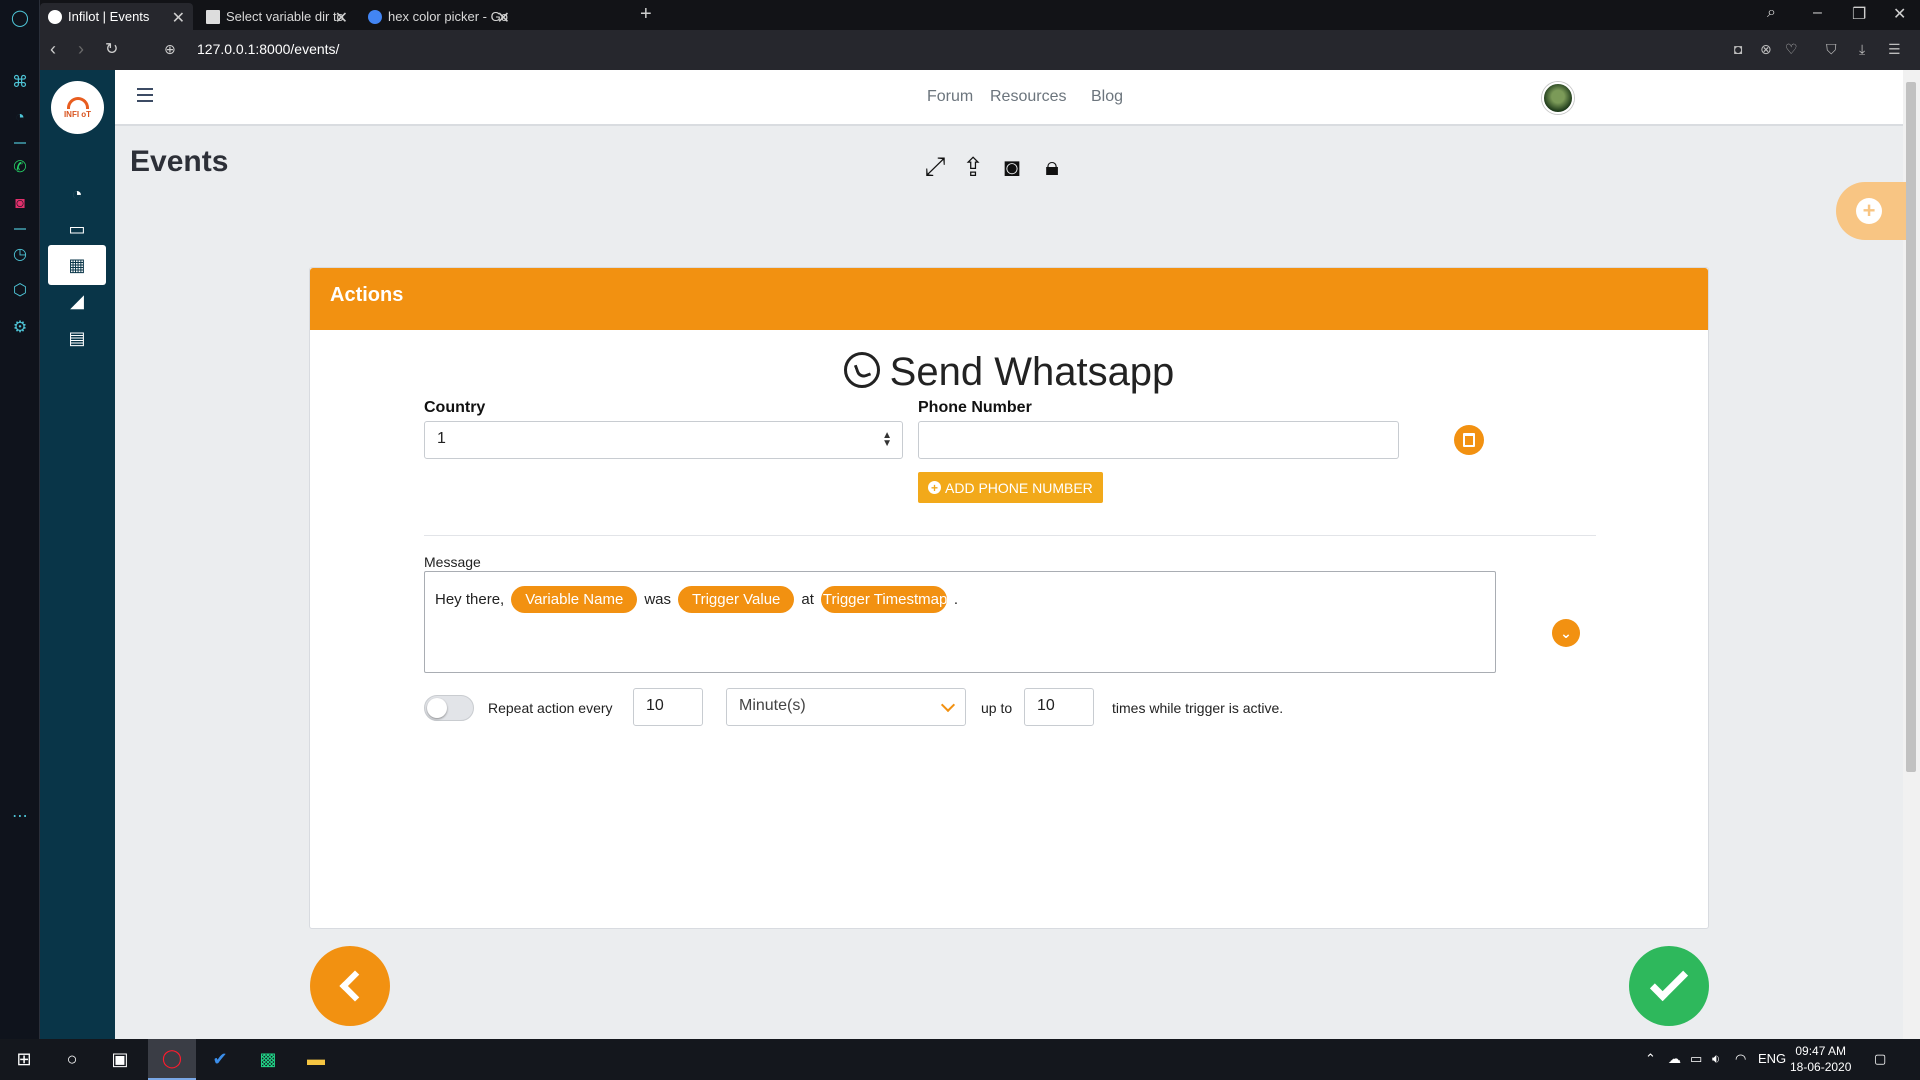 Image resolution: width=1920 pixels, height=1080 pixels. Describe the element at coordinates (20, 118) in the screenshot. I see `speed-icon: ◔` at that location.